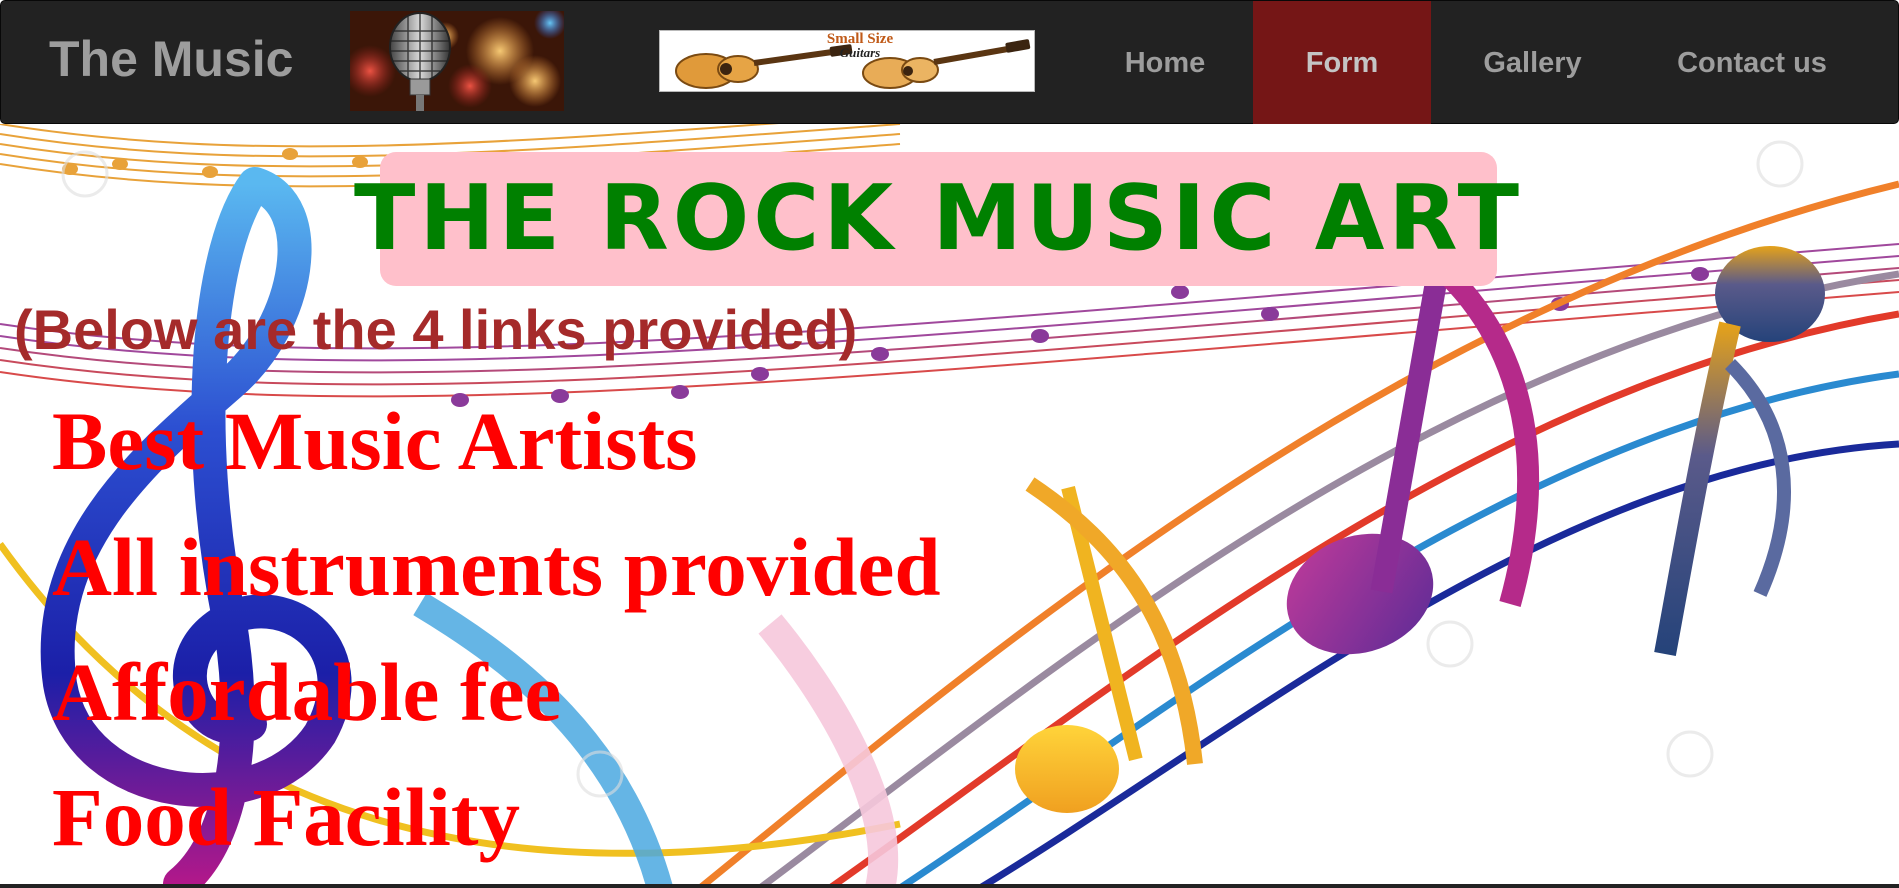 This screenshot has width=1899, height=888. What do you see at coordinates (1165, 63) in the screenshot?
I see `nav-link-home: Home` at bounding box center [1165, 63].